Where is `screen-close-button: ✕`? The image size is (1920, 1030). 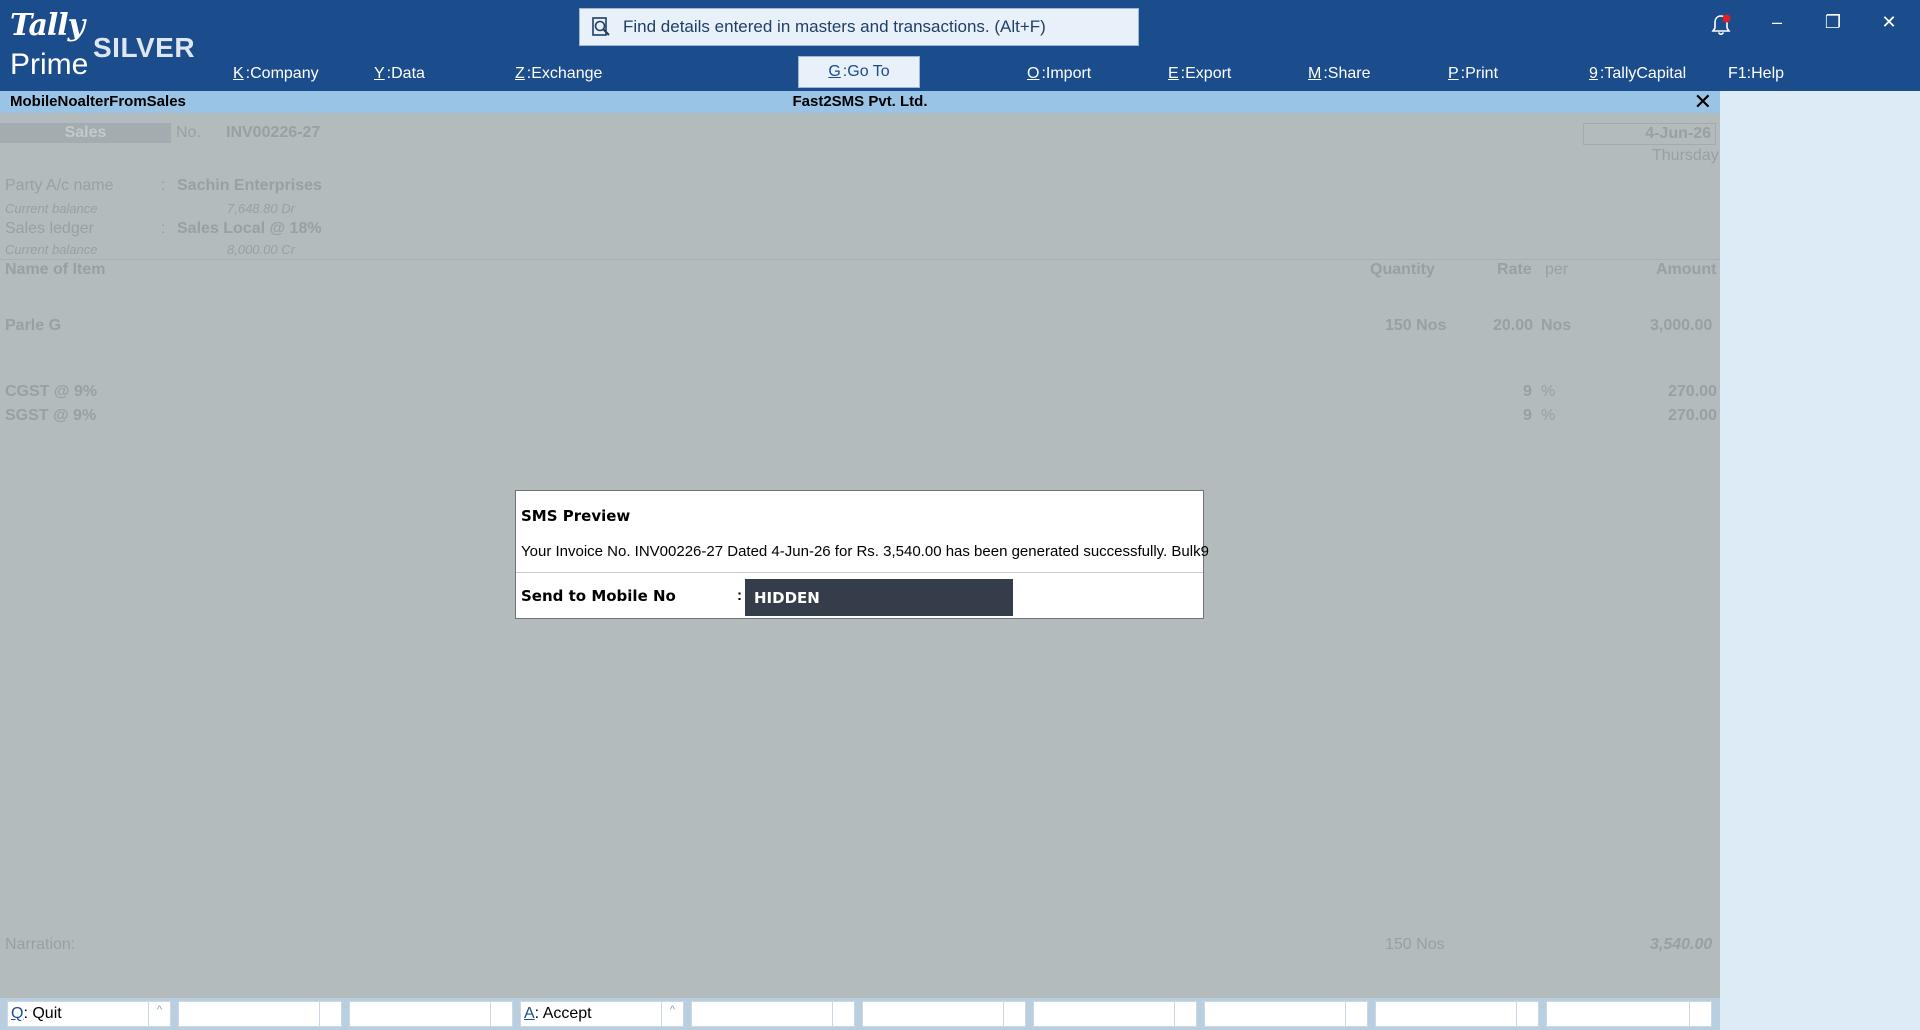 screen-close-button: ✕ is located at coordinates (1703, 102).